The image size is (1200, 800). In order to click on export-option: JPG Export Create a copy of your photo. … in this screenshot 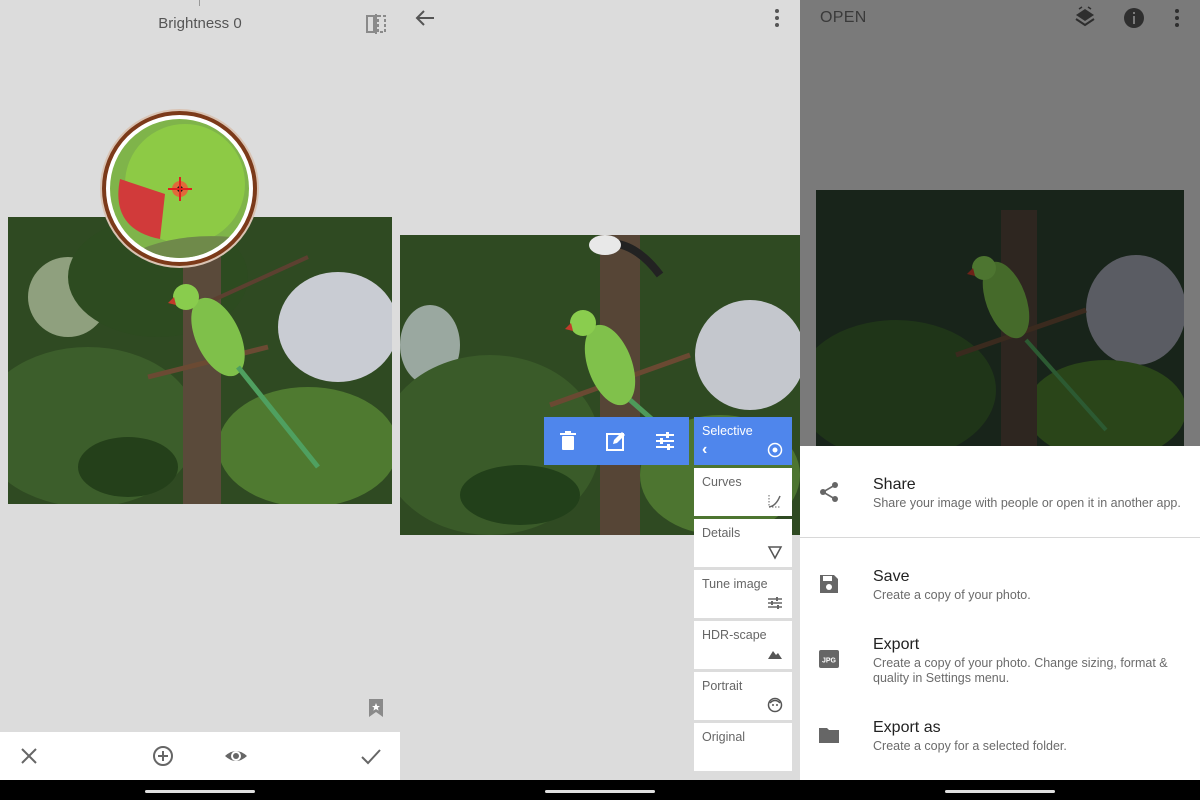, I will do `click(1000, 661)`.